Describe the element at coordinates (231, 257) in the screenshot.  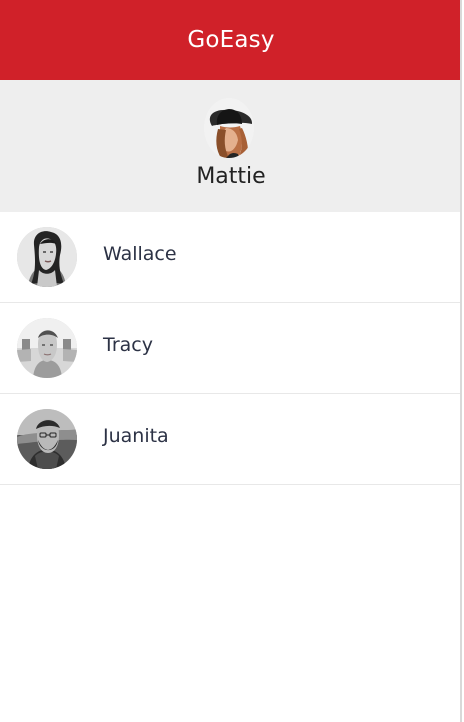
I see `contact-list-item: Wallace` at that location.